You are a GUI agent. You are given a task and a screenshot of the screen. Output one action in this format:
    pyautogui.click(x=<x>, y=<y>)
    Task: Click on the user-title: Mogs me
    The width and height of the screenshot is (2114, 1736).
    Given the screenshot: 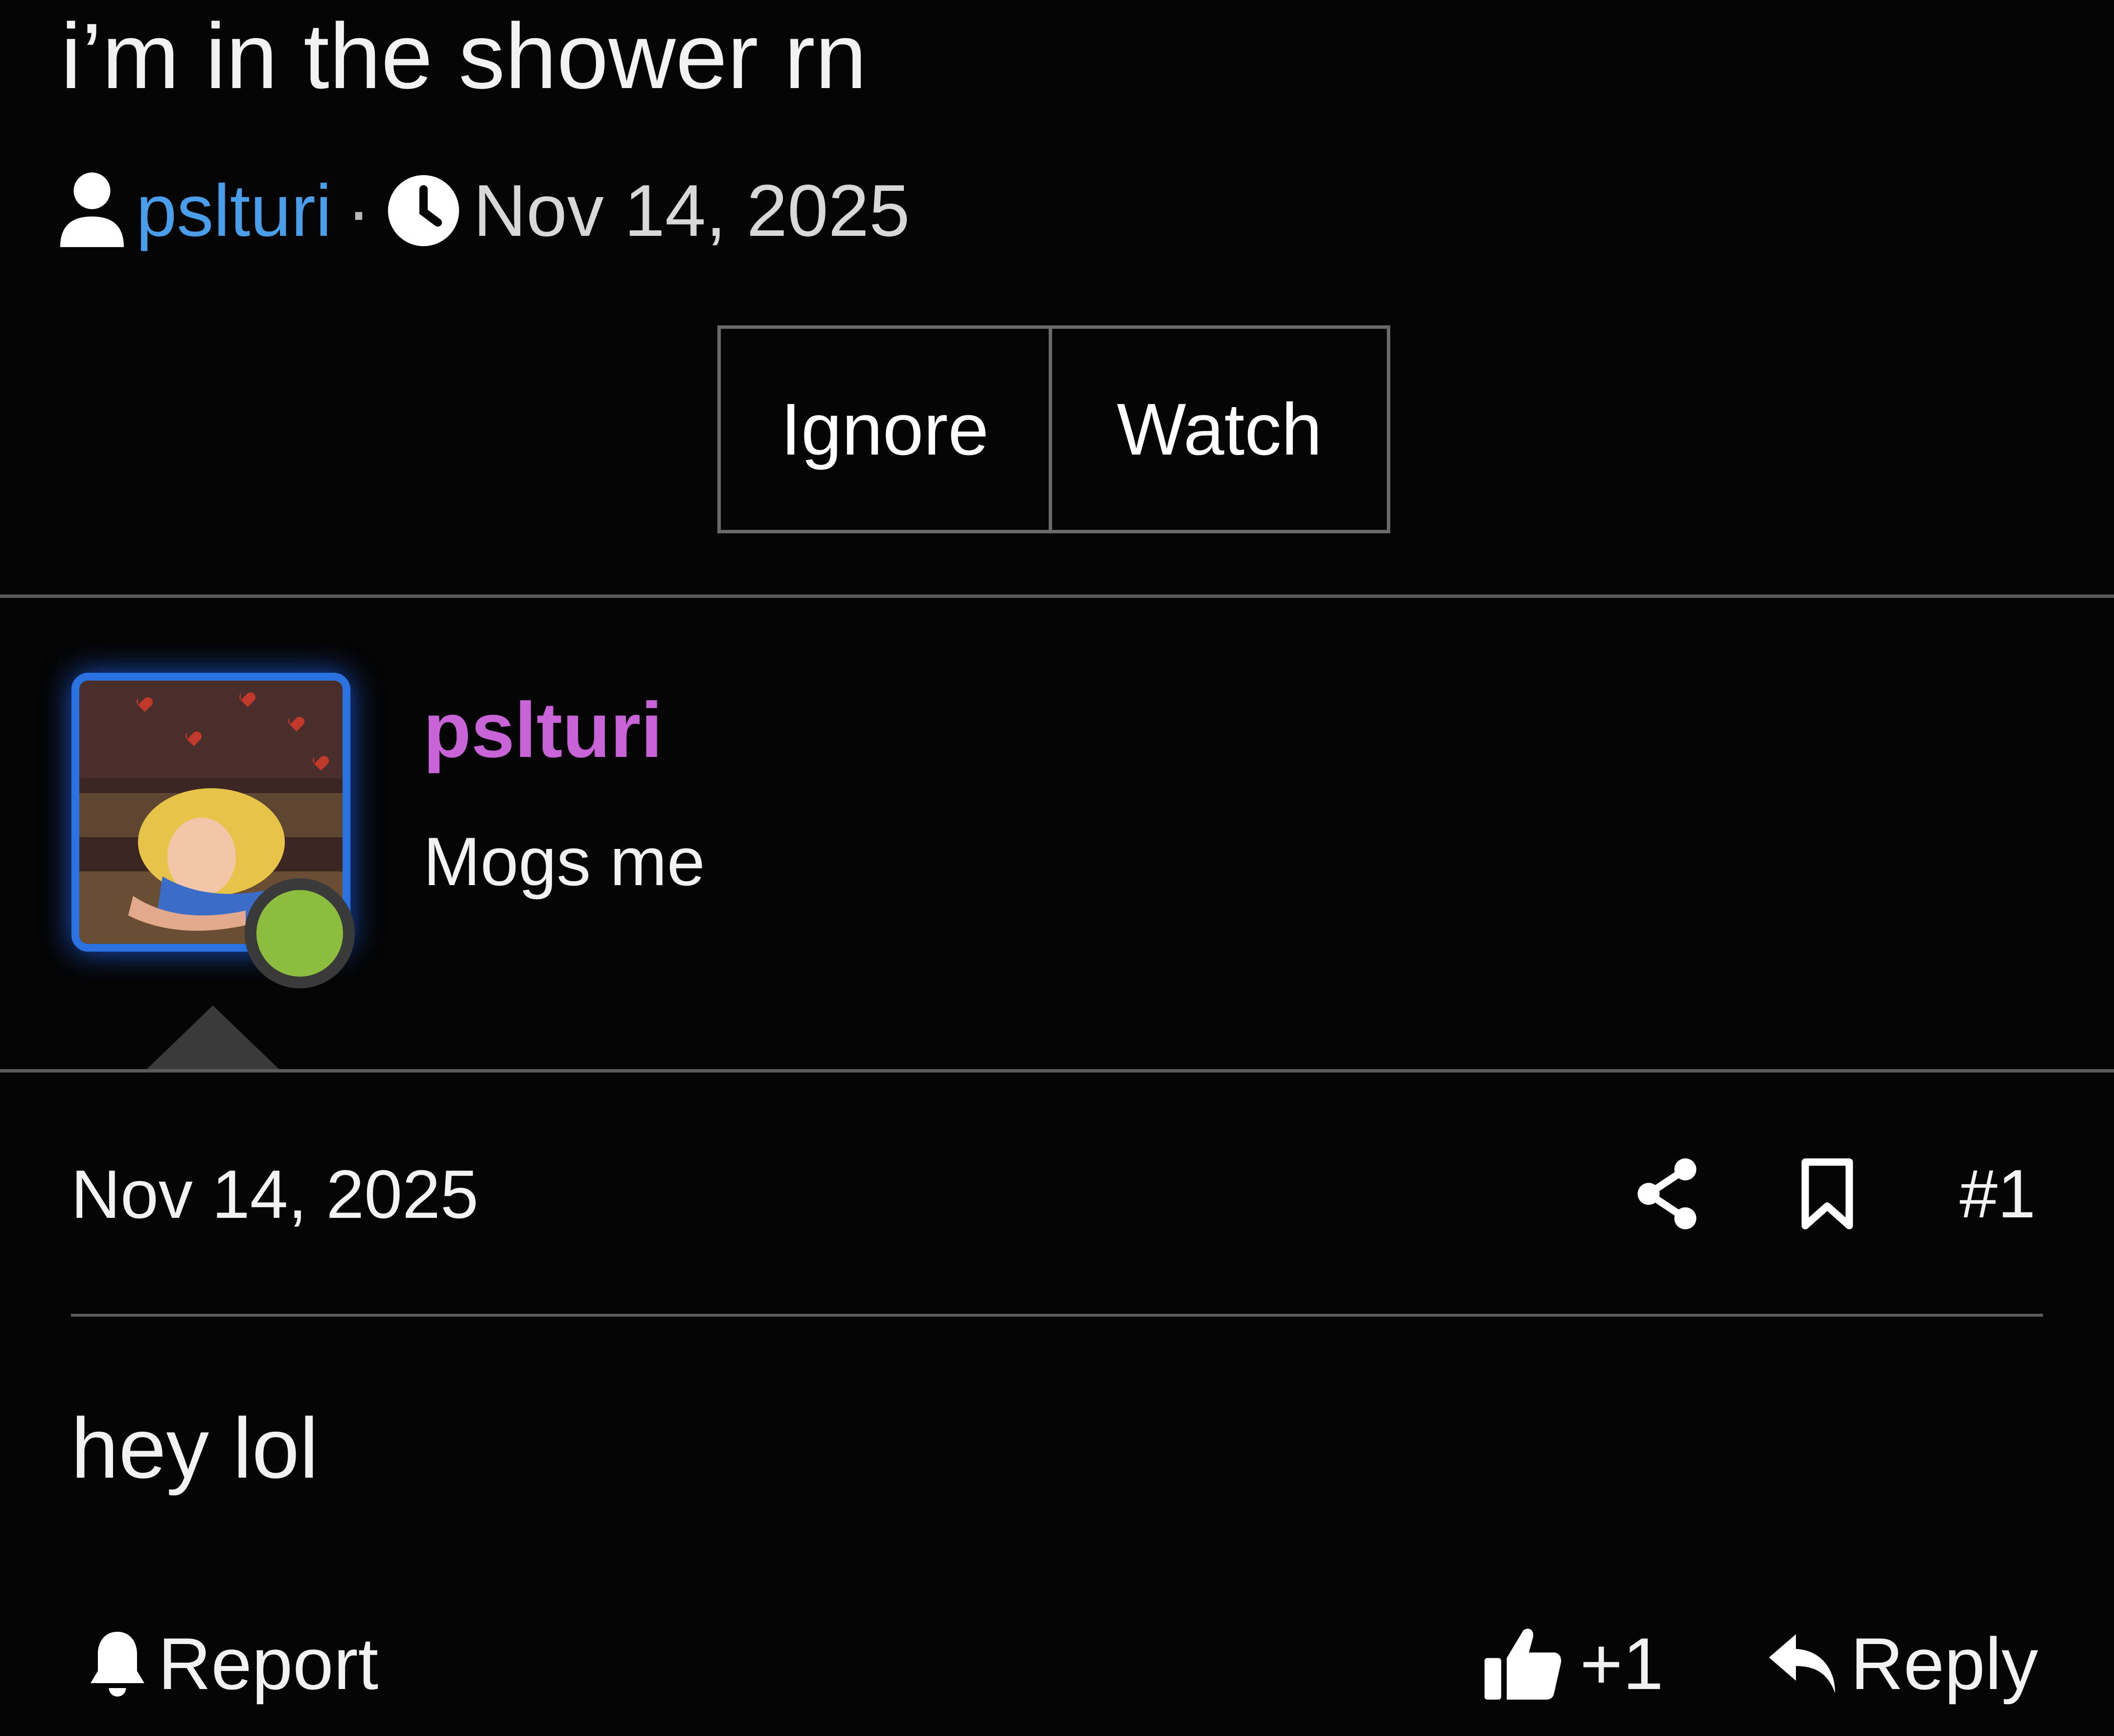 What is the action you would take?
    pyautogui.click(x=564, y=862)
    